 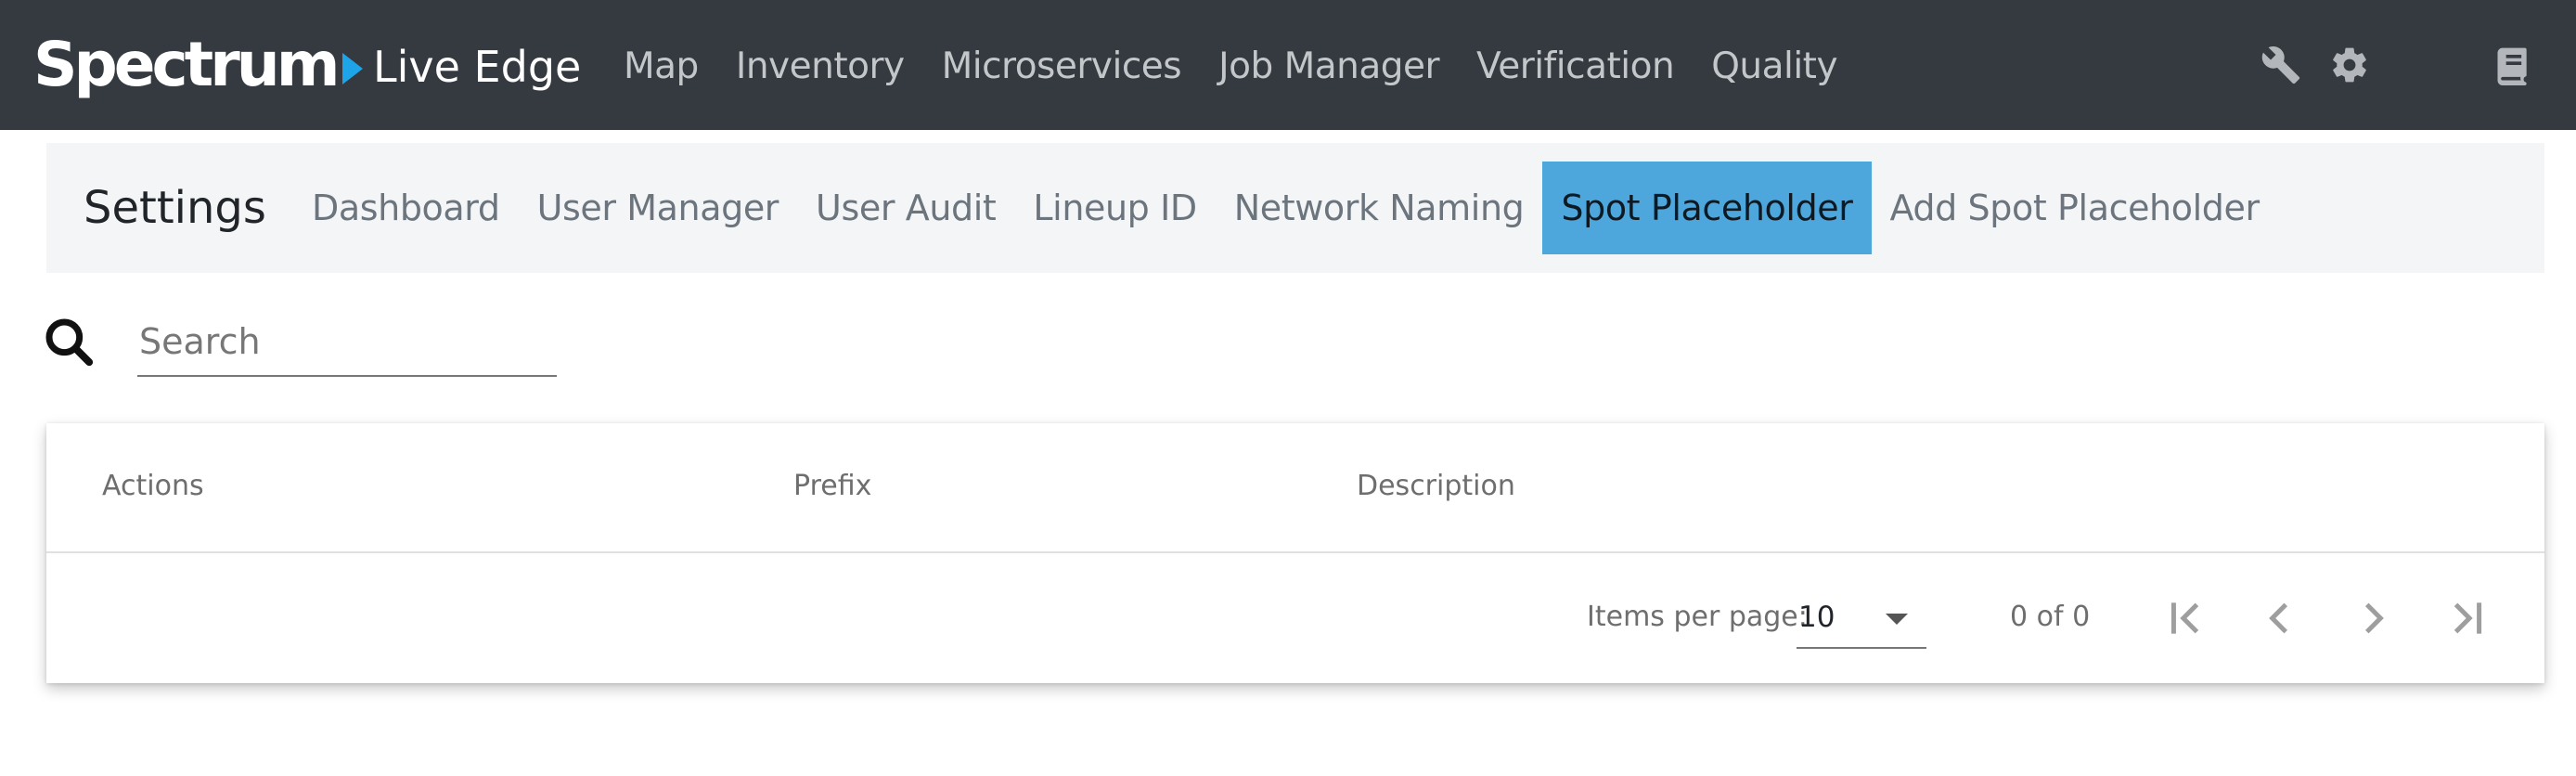 What do you see at coordinates (1707, 208) in the screenshot?
I see `tab-spot-placeholder: Spot Placeholder` at bounding box center [1707, 208].